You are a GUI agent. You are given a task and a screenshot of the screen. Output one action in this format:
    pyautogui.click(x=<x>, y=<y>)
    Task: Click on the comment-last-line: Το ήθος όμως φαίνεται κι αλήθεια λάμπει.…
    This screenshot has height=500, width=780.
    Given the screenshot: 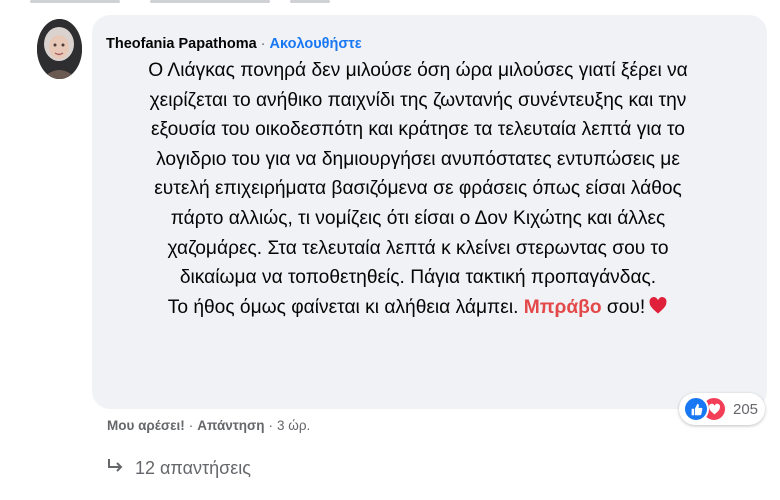 What is the action you would take?
    pyautogui.click(x=418, y=309)
    